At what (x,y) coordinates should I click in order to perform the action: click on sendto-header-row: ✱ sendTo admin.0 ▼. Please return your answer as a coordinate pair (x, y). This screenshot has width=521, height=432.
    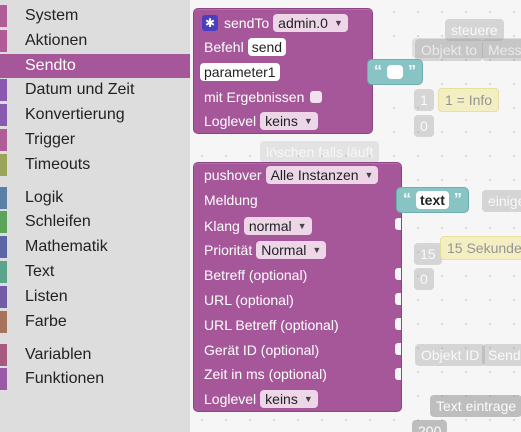
    Looking at the image, I should click on (275, 23).